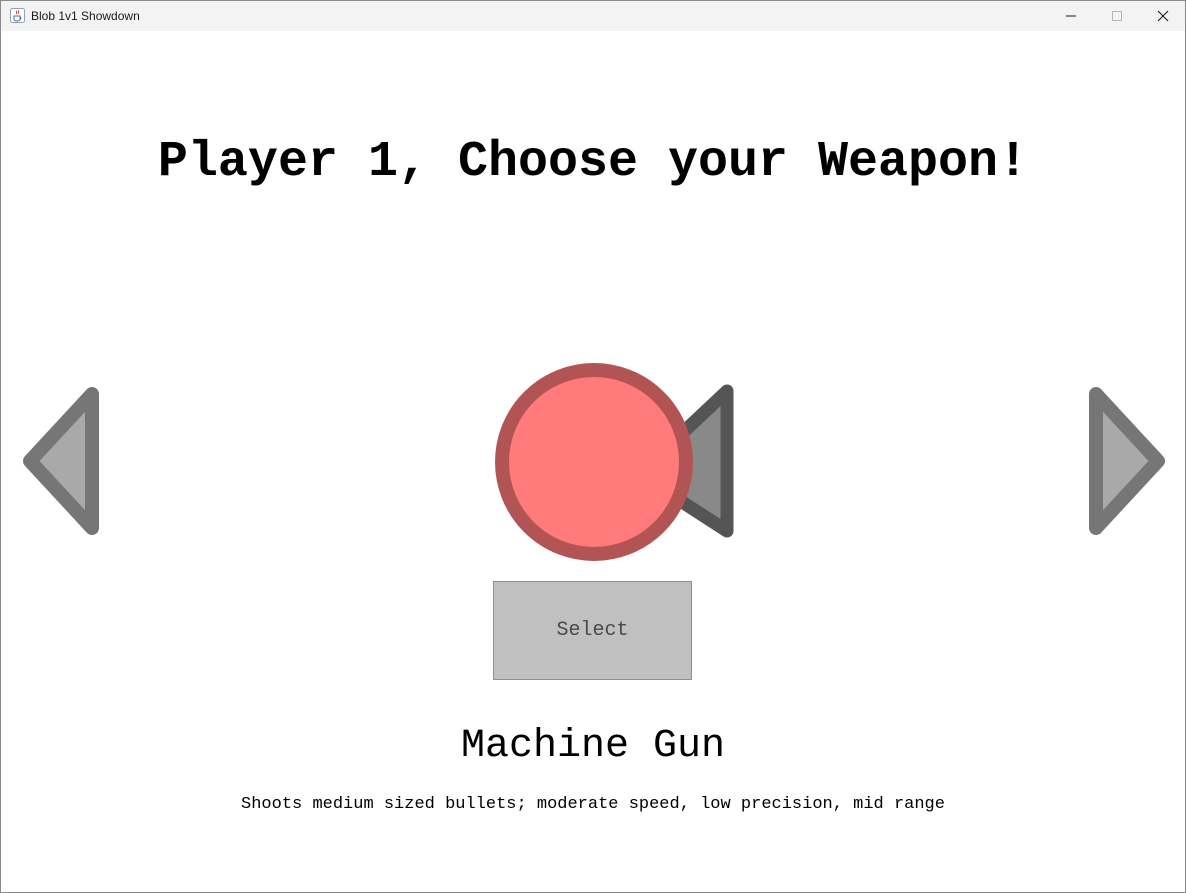 This screenshot has width=1186, height=893. Describe the element at coordinates (592, 630) in the screenshot. I see `select-button: Select` at that location.